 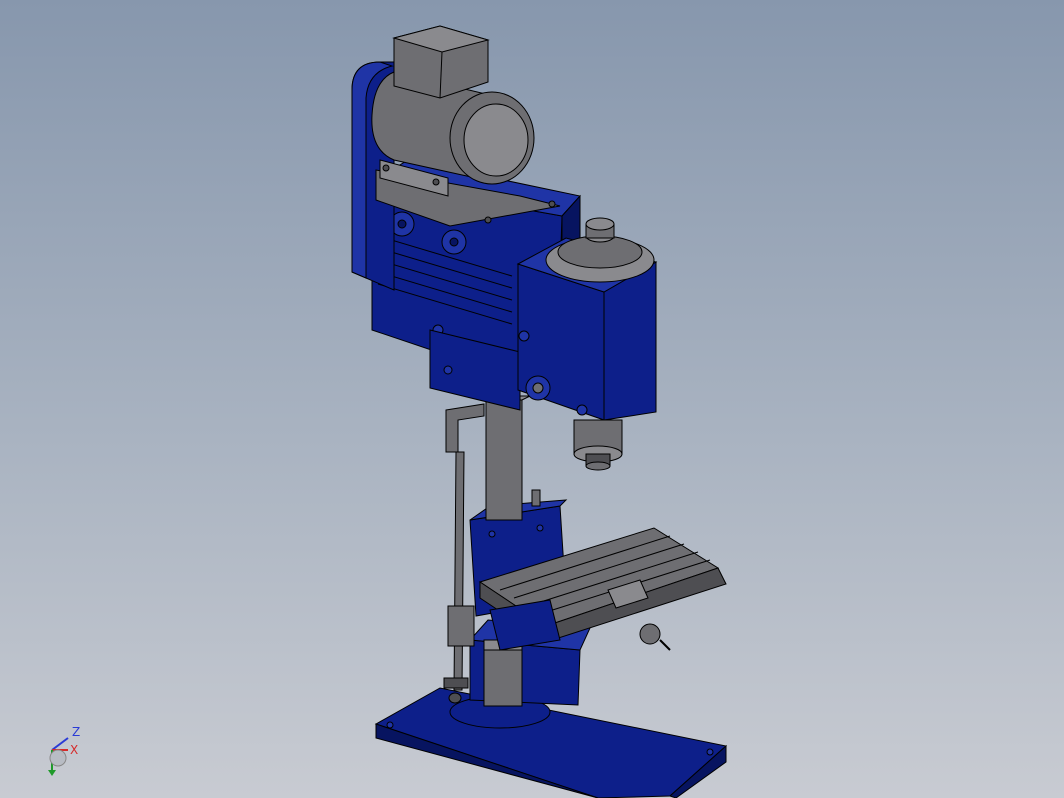 I want to click on base-plate, so click(x=551, y=742).